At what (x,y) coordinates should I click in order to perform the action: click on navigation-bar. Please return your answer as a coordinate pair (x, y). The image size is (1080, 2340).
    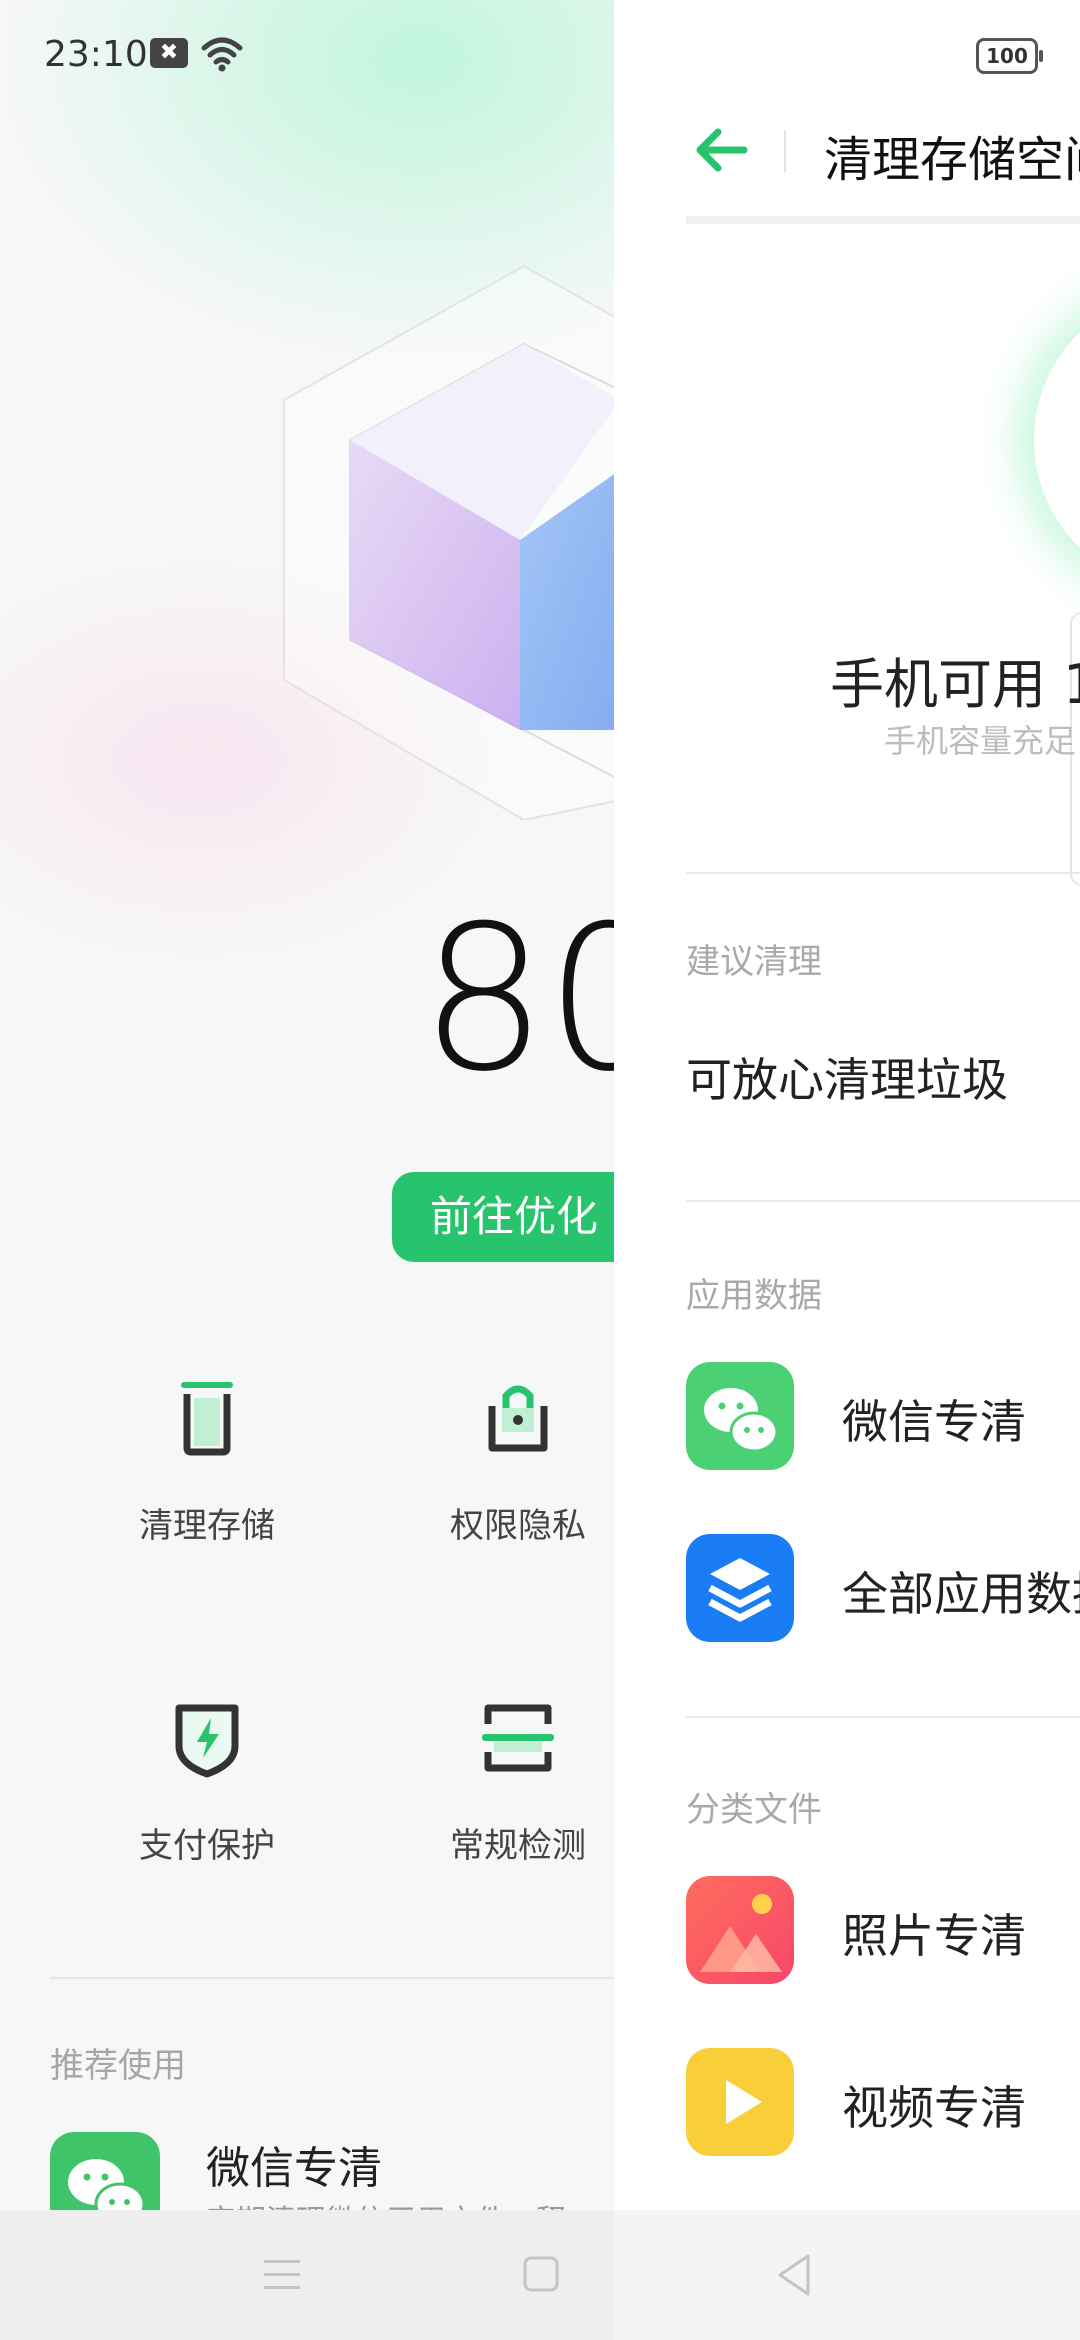
    Looking at the image, I should click on (540, 2275).